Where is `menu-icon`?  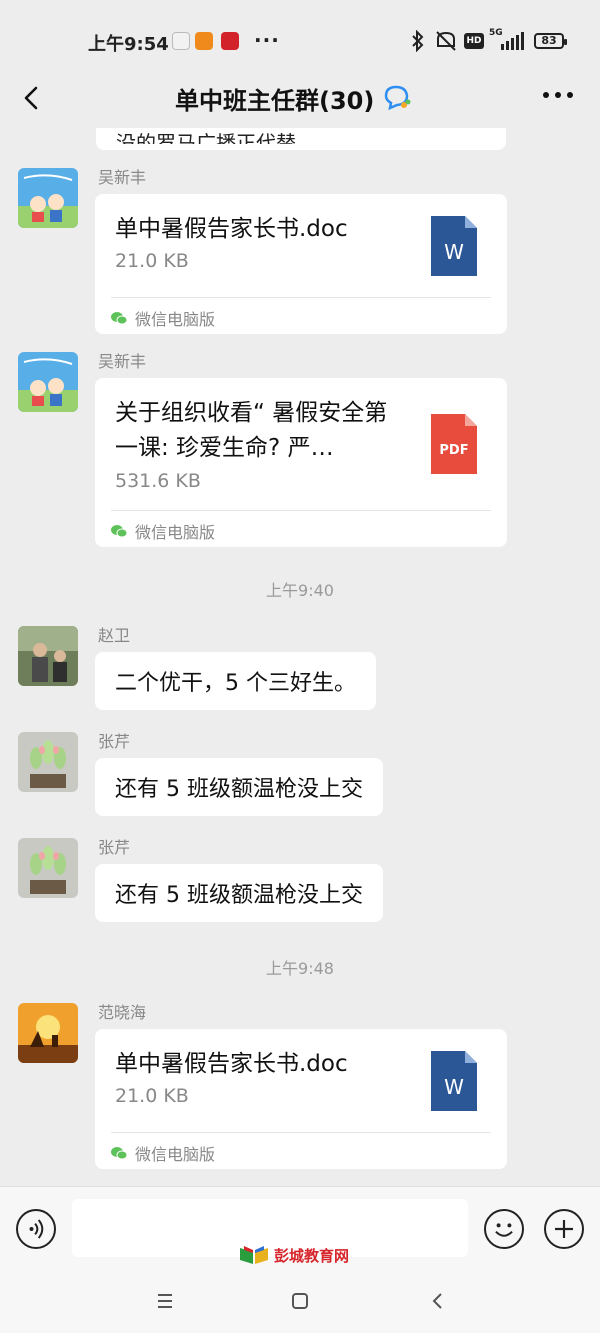
menu-icon is located at coordinates (165, 1301).